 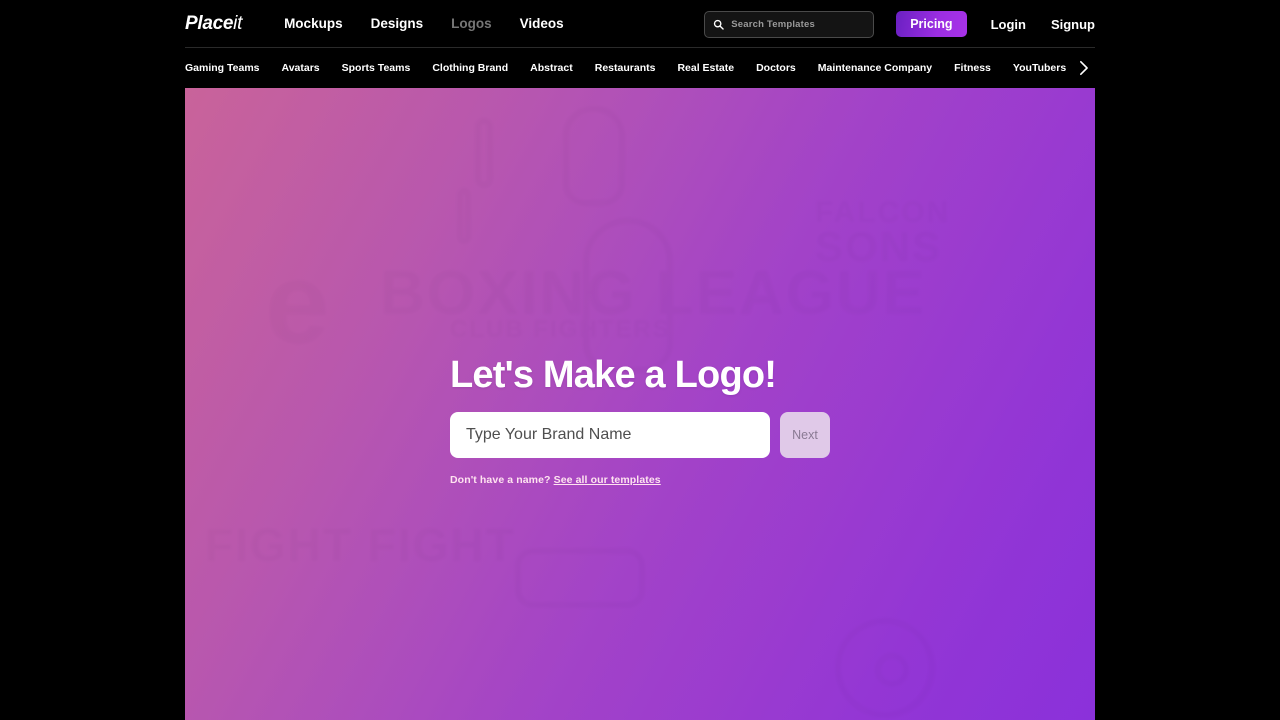 I want to click on top-right-actions: Search Templates Pricing Login Signup, so click(x=899, y=24).